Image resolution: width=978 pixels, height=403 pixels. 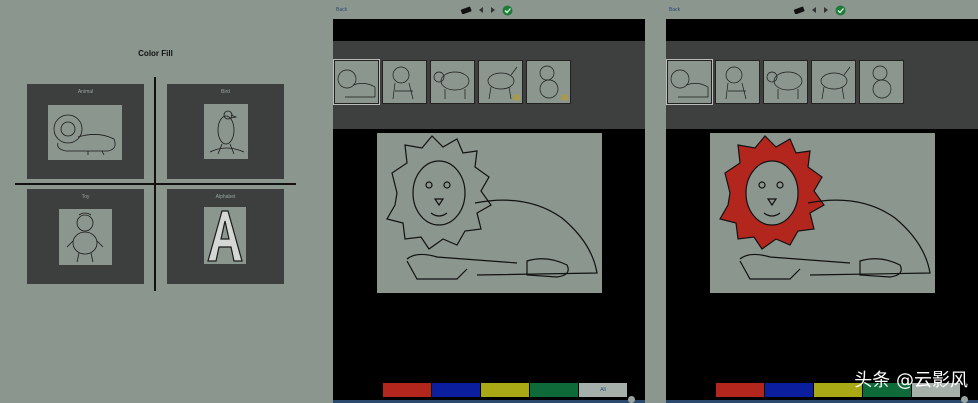 I want to click on puppy-icon, so click(x=882, y=82).